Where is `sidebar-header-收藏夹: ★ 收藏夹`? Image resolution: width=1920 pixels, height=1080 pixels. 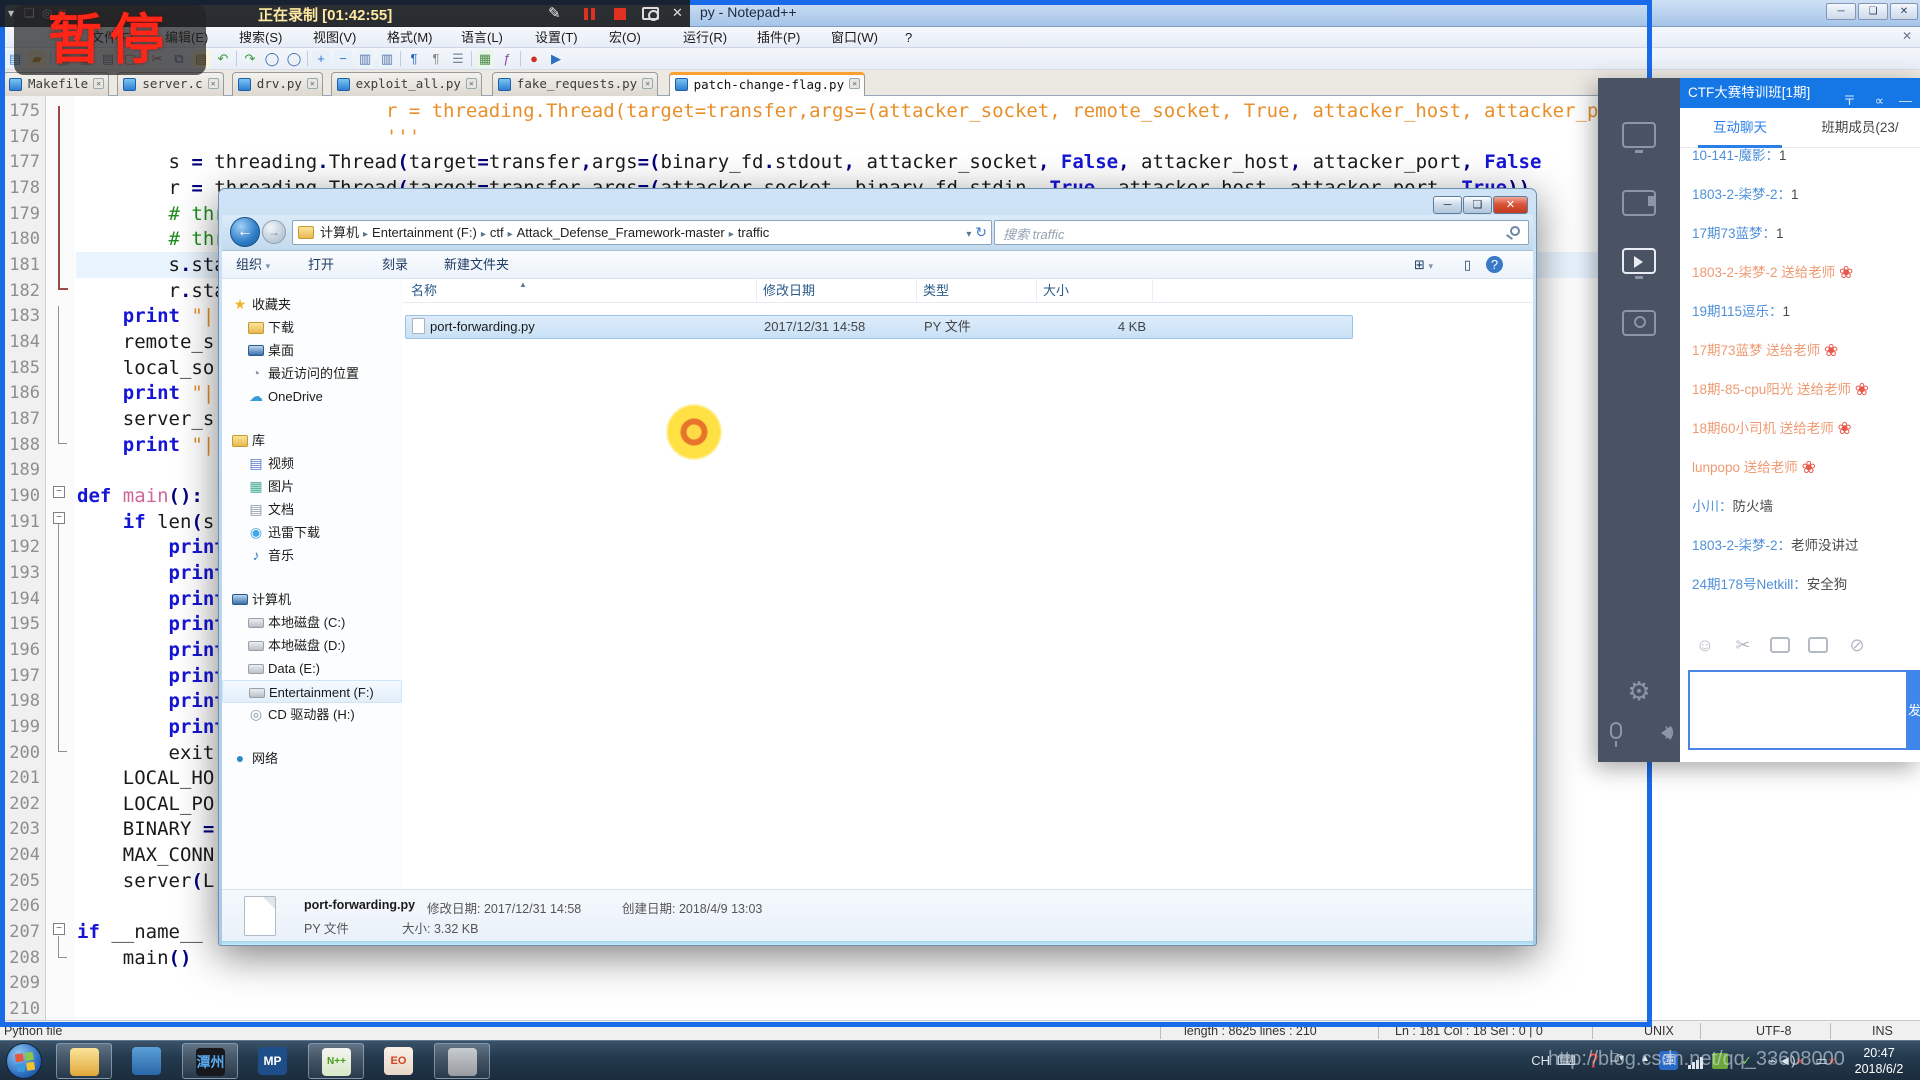
sidebar-header-收藏夹: ★ 收藏夹 is located at coordinates (312, 304).